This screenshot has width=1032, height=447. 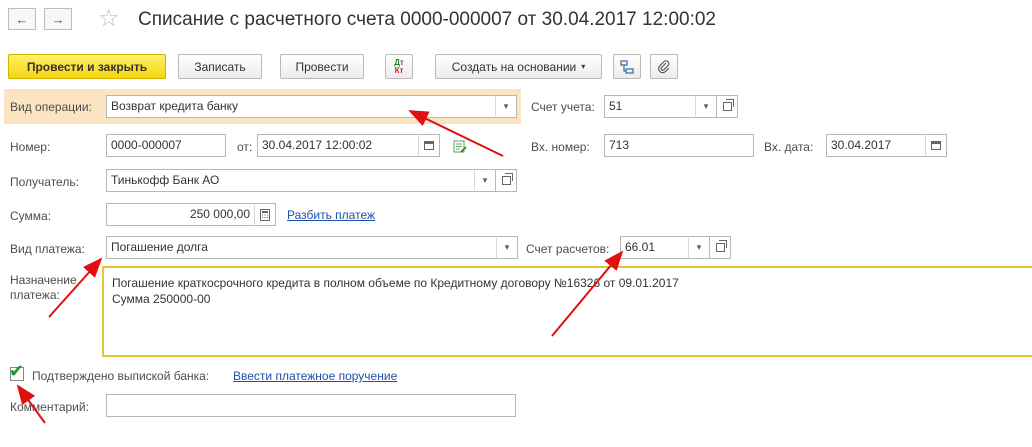 What do you see at coordinates (650, 106) in the screenshot?
I see `account-field: 51` at bounding box center [650, 106].